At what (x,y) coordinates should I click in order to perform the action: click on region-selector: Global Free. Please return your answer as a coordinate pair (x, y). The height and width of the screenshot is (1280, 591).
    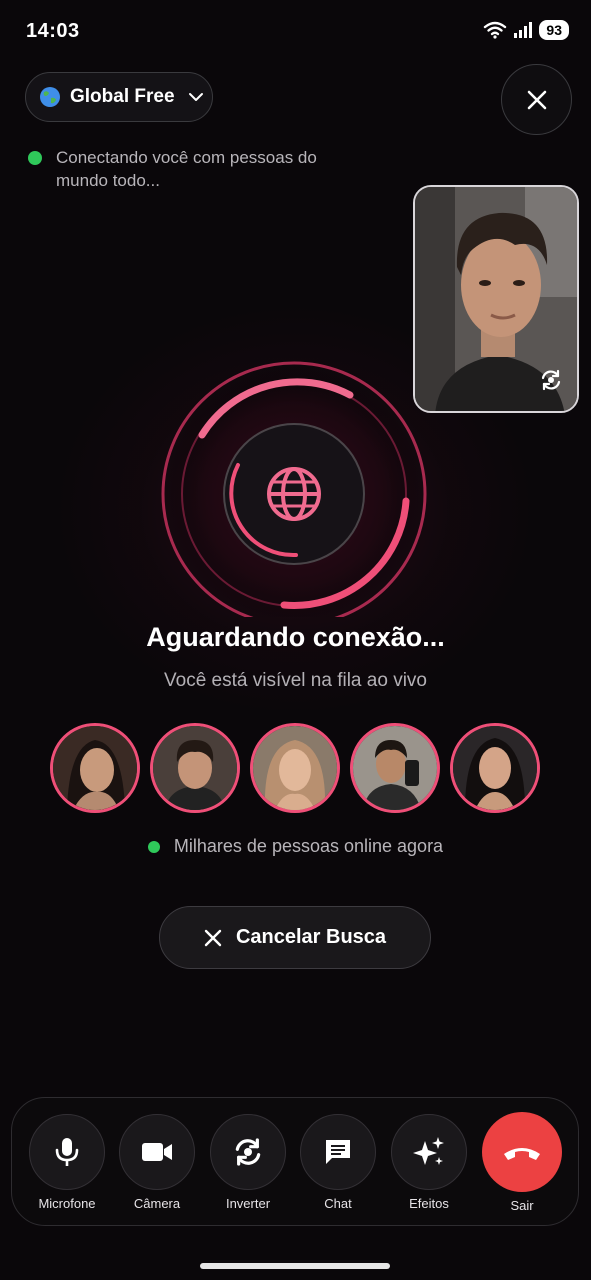
    Looking at the image, I should click on (119, 97).